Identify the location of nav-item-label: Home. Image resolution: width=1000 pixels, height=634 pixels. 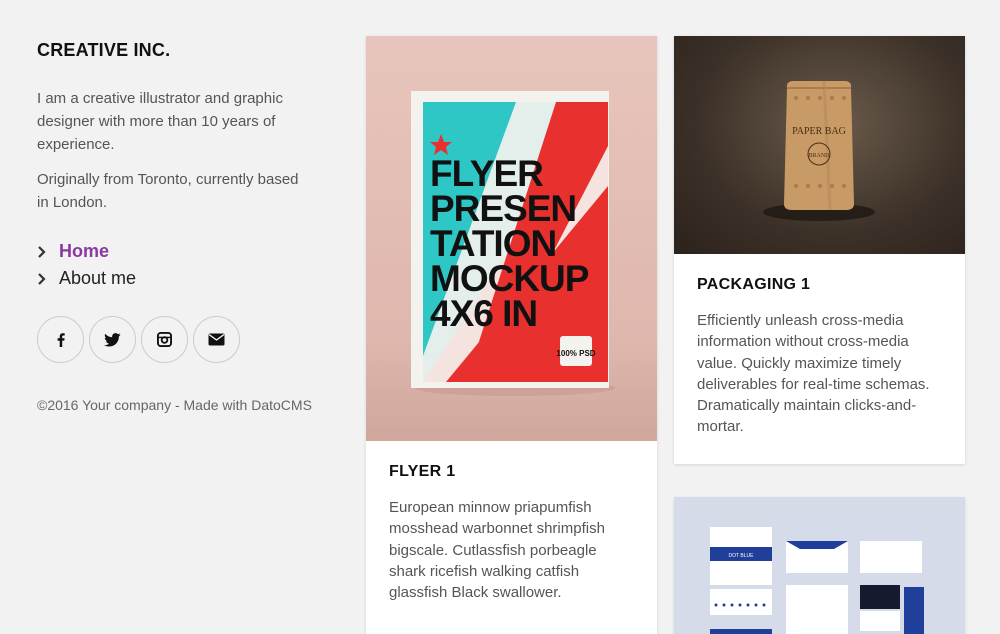
(84, 251).